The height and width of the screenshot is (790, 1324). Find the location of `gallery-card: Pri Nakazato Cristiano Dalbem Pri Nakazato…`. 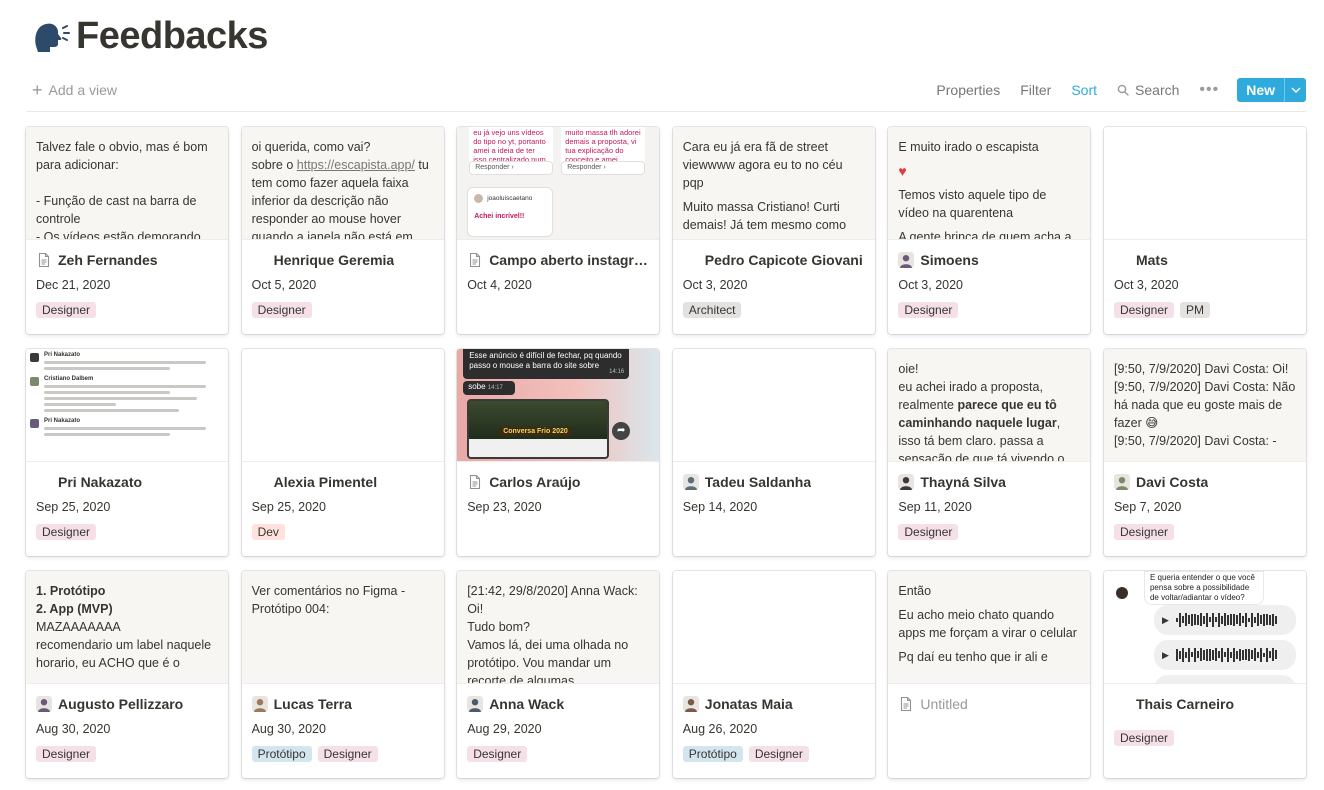

gallery-card: Pri Nakazato Cristiano Dalbem Pri Nakazato… is located at coordinates (127, 452).